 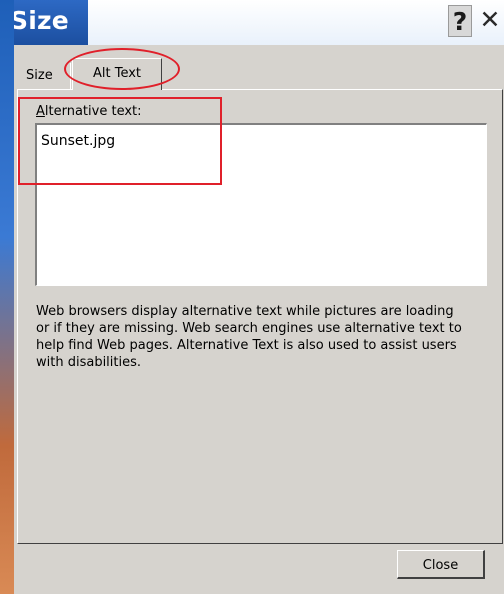 I want to click on title-bar: Size ? ✕, so click(x=252, y=22).